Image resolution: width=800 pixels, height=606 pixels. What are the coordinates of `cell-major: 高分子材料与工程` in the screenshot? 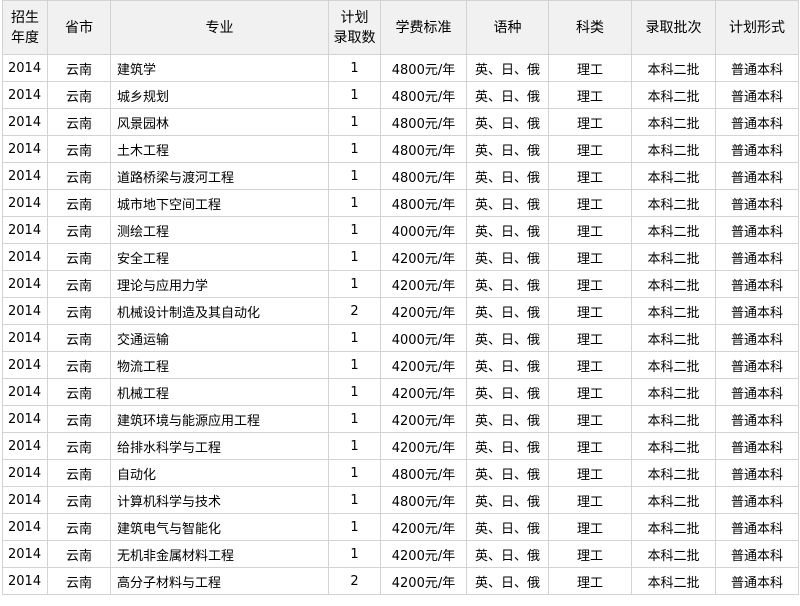 It's located at (219, 581).